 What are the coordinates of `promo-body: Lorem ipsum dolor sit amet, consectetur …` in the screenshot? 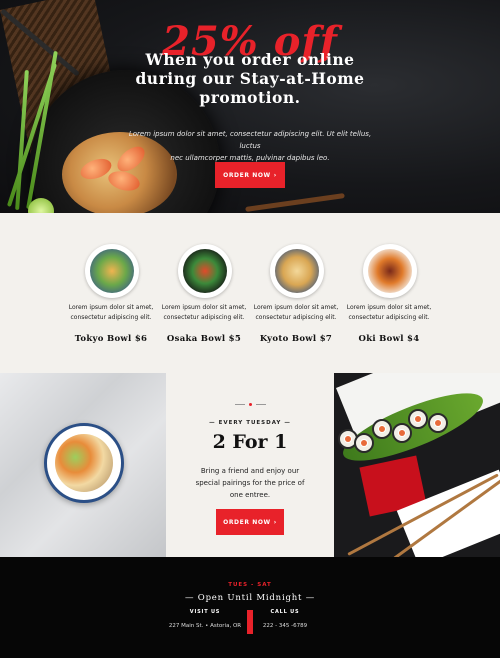 It's located at (250, 146).